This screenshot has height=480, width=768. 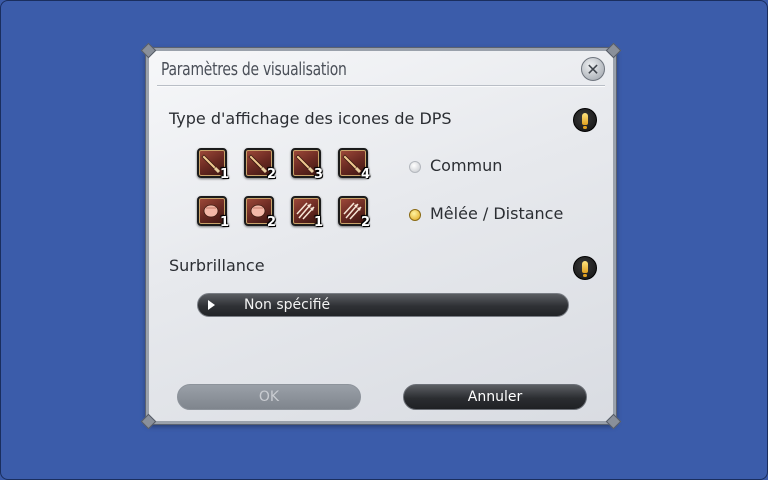 What do you see at coordinates (593, 69) in the screenshot?
I see `close-icon: ✕` at bounding box center [593, 69].